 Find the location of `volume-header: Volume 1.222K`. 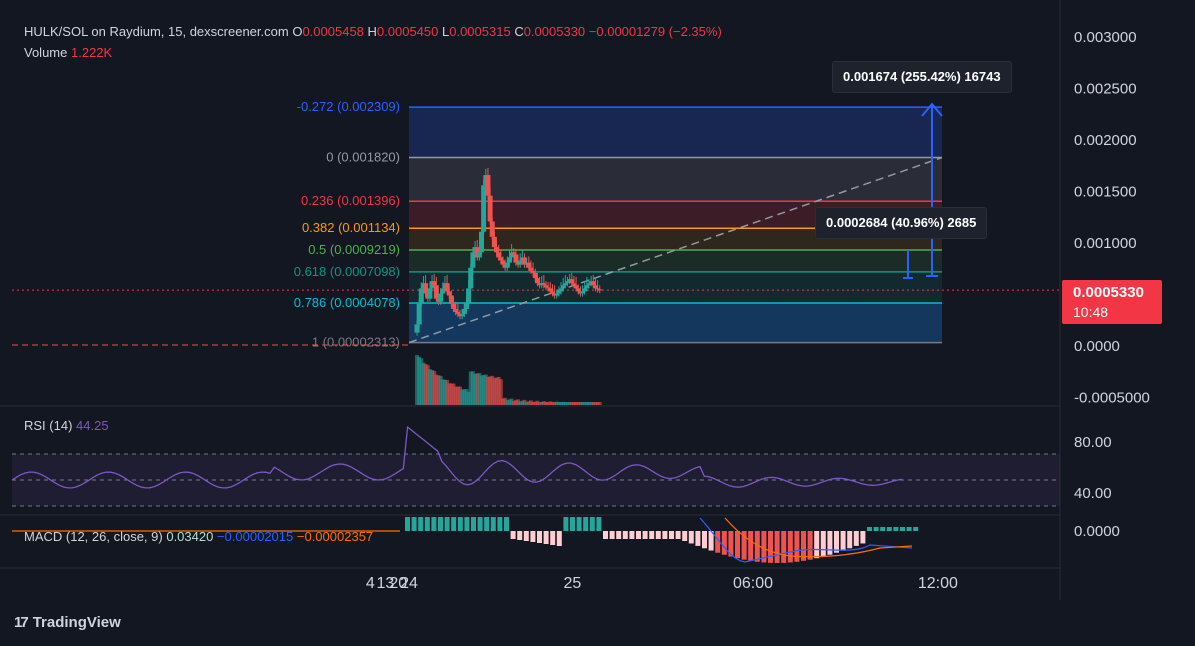

volume-header: Volume 1.222K is located at coordinates (68, 52).